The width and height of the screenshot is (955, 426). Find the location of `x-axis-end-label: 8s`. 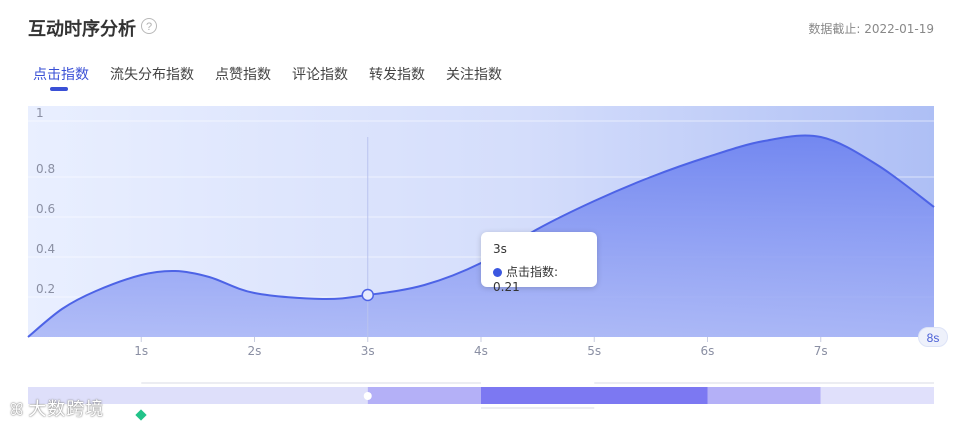

x-axis-end-label: 8s is located at coordinates (933, 337).